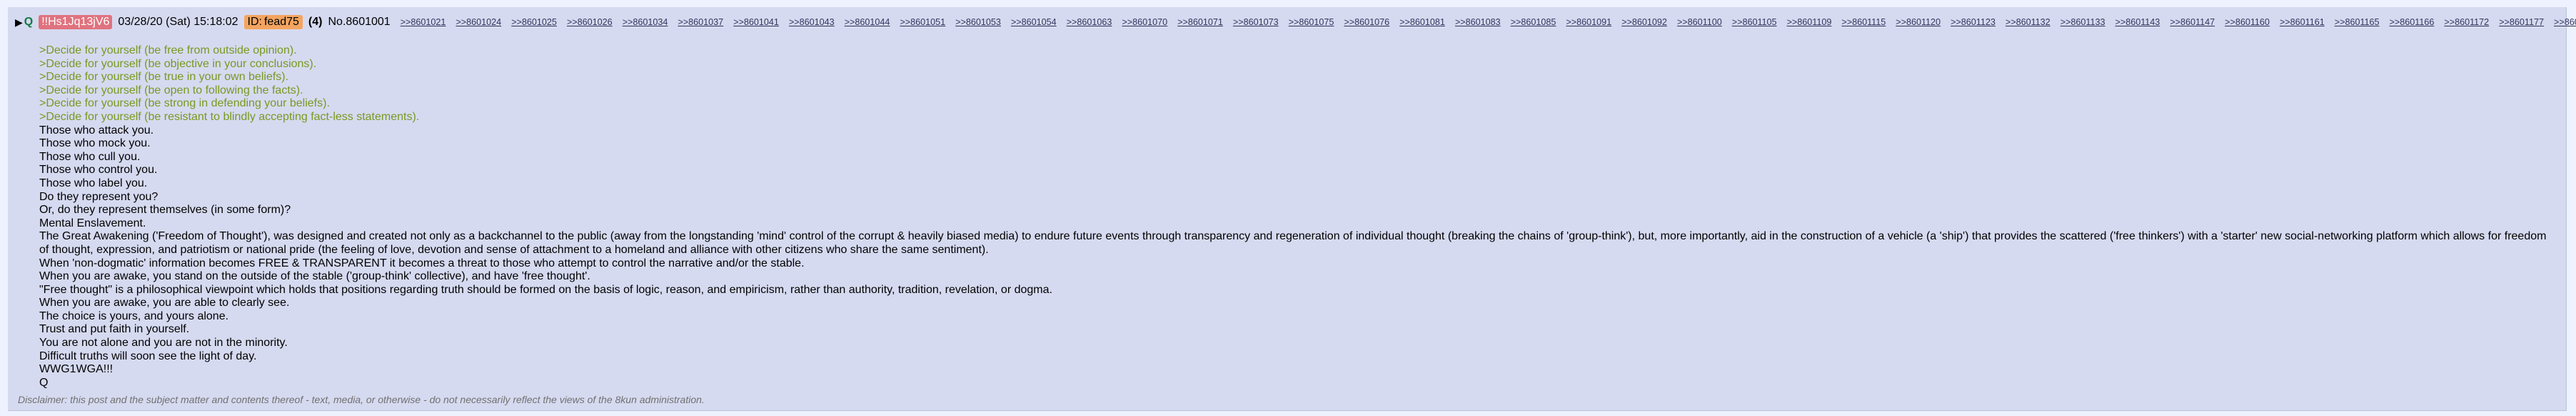 This screenshot has width=2576, height=416. I want to click on backlink: >>8601165, so click(2357, 22).